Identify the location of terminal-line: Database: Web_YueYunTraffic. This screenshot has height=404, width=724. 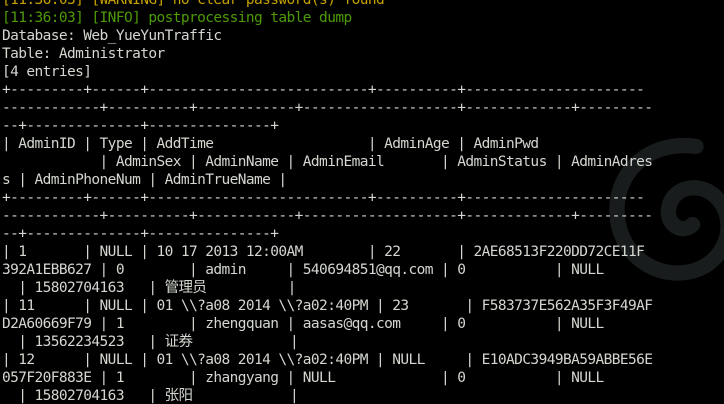
(112, 36).